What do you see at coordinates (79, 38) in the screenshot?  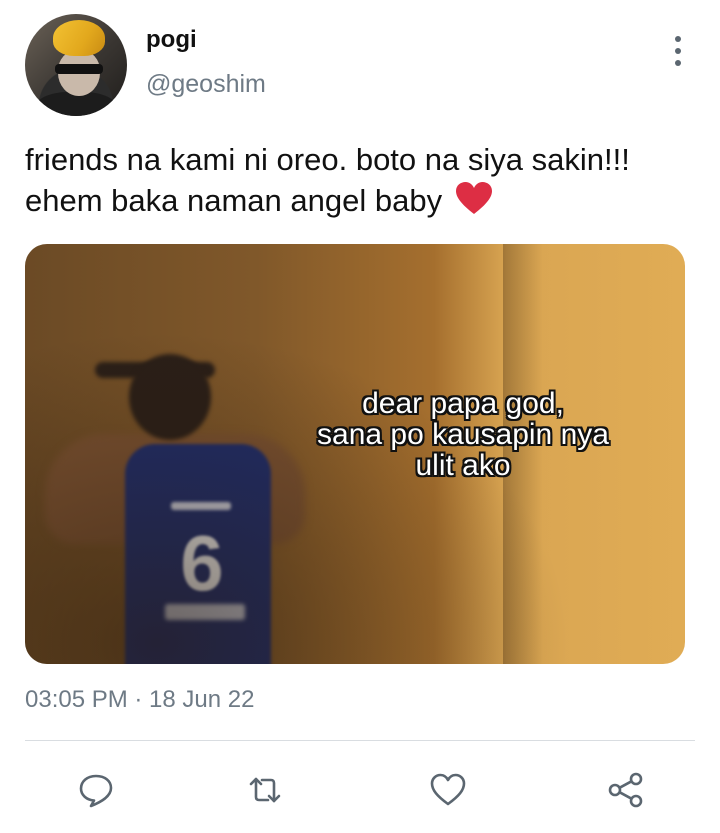 I see `avatar-hair` at bounding box center [79, 38].